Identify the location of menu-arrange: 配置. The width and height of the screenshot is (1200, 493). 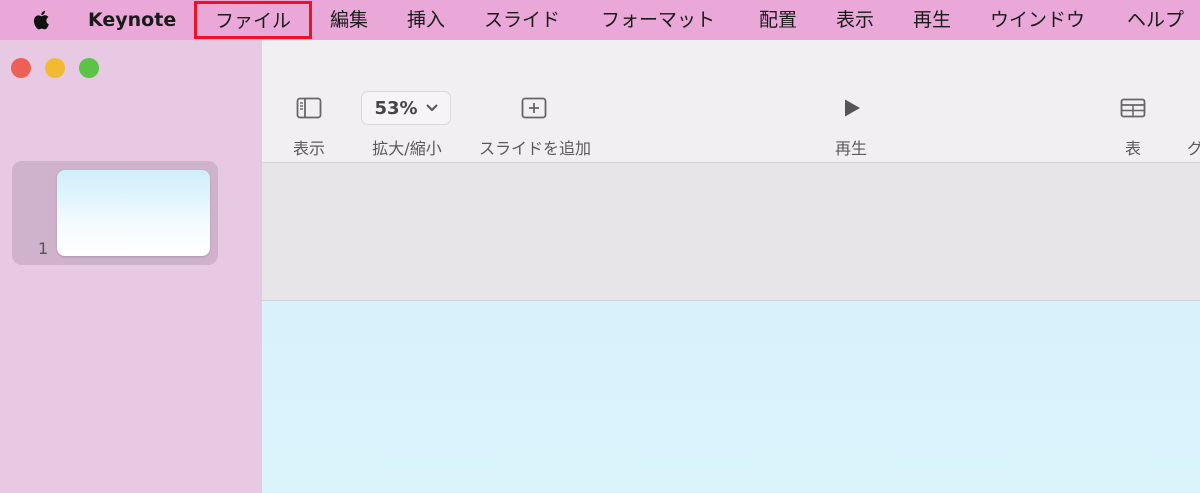
(778, 20).